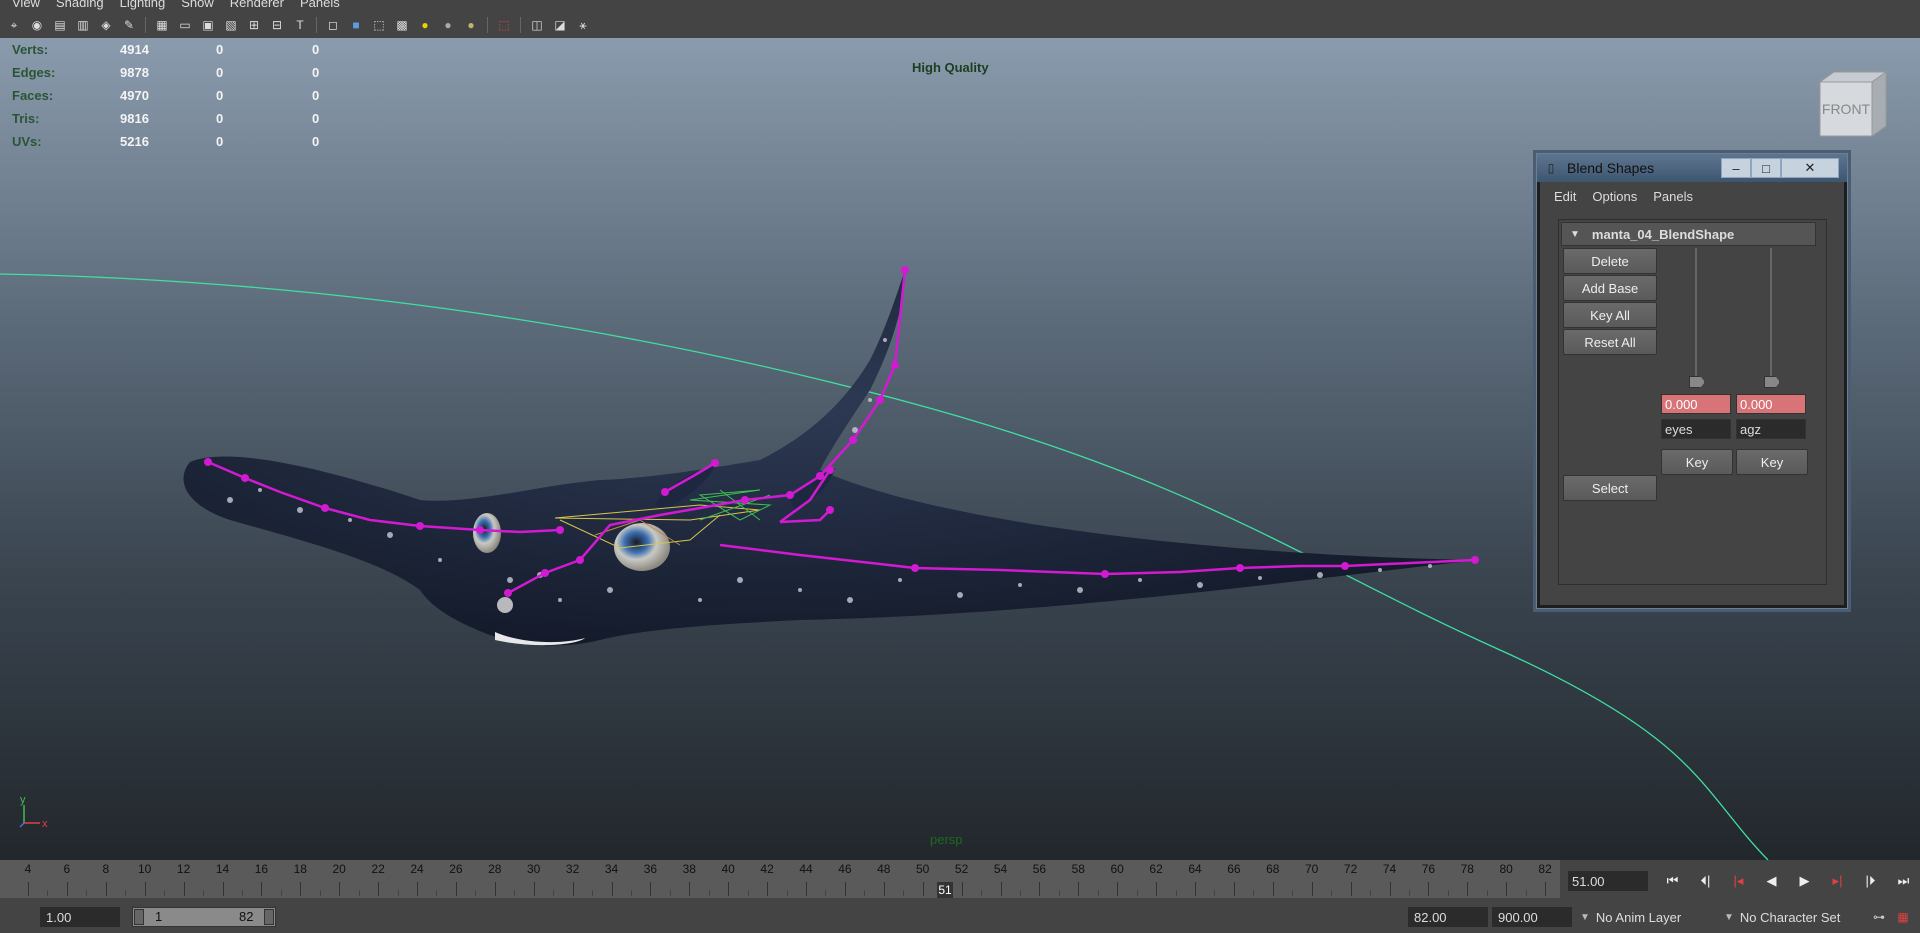 This screenshot has width=1920, height=933. Describe the element at coordinates (23, 800) in the screenshot. I see `axis-y-label: y` at that location.